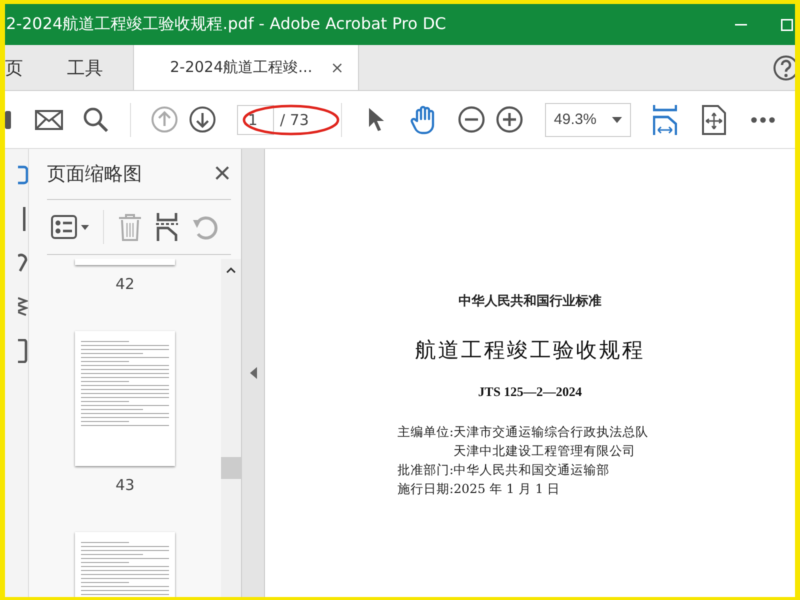 This screenshot has width=800, height=600. I want to click on standard-code: JTS 125—2—2024, so click(530, 392).